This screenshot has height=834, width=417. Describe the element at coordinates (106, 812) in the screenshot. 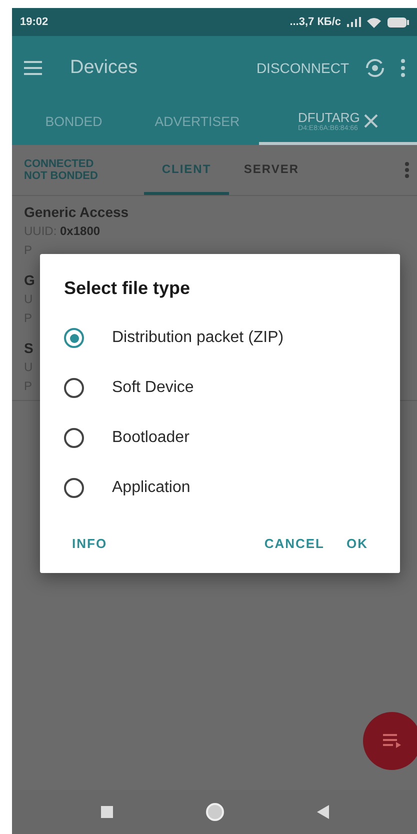

I see `recents-icon` at that location.